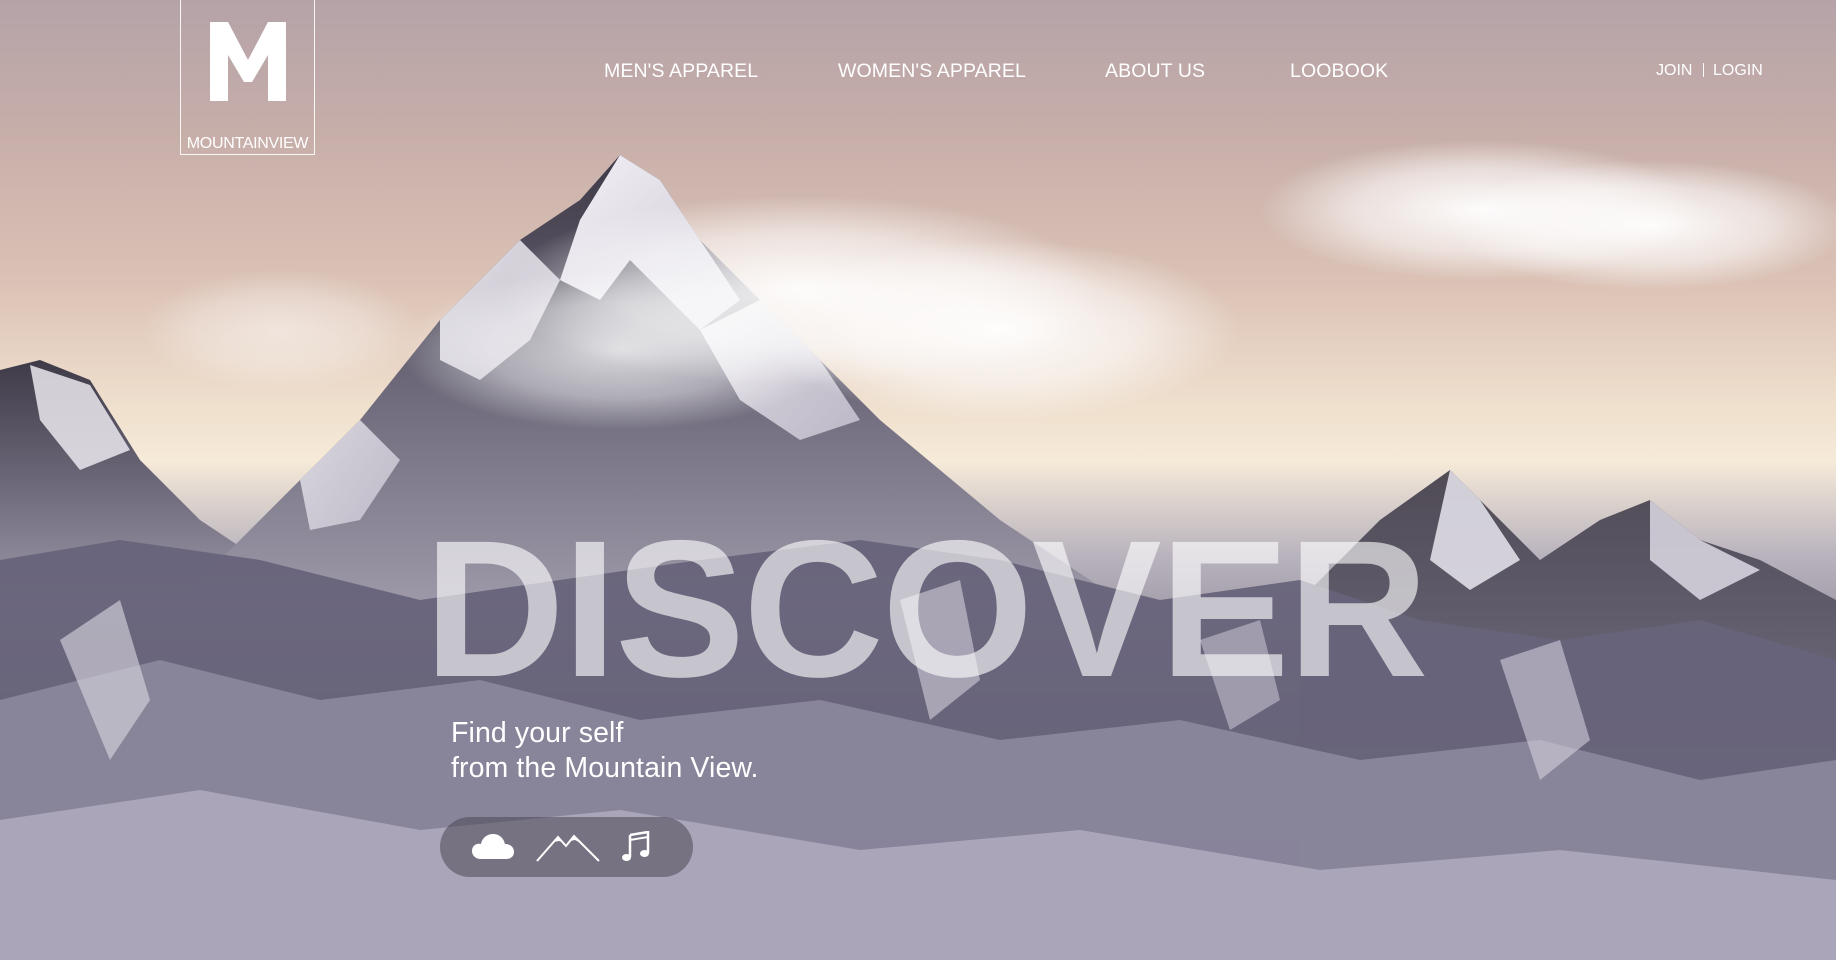 This screenshot has height=960, width=1836. I want to click on nav-item-mens-apparel: MEN'S APPAREL, so click(681, 71).